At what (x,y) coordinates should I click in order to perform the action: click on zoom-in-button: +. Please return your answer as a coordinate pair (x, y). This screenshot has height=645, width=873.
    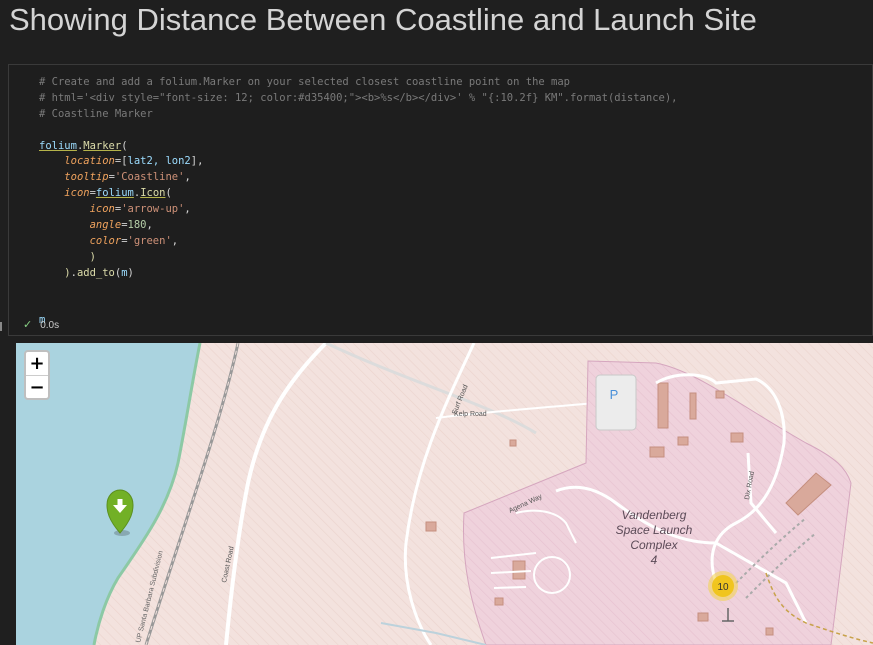
    Looking at the image, I should click on (37, 364).